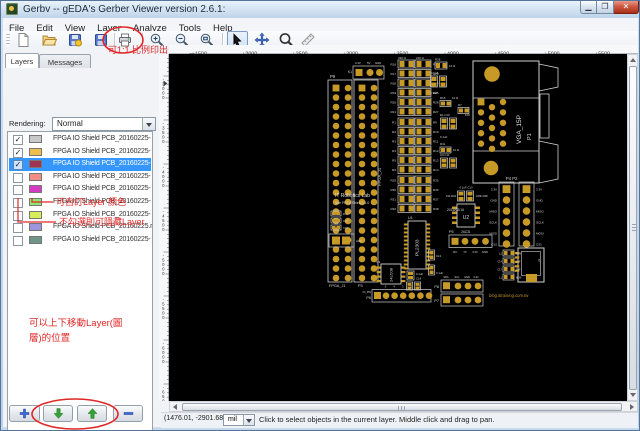  I want to click on scroll-right-icon, so click(632, 407).